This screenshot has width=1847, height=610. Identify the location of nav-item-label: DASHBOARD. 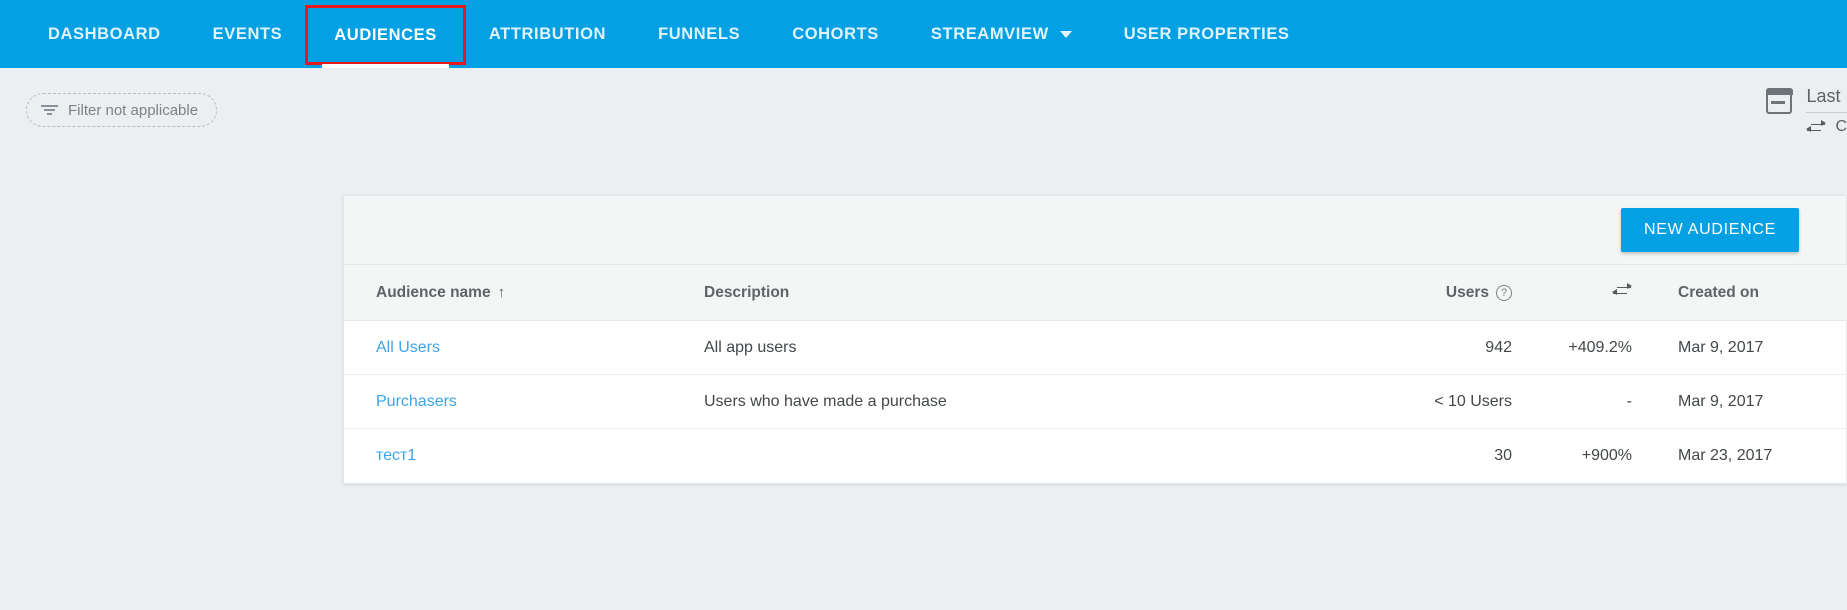
(104, 33).